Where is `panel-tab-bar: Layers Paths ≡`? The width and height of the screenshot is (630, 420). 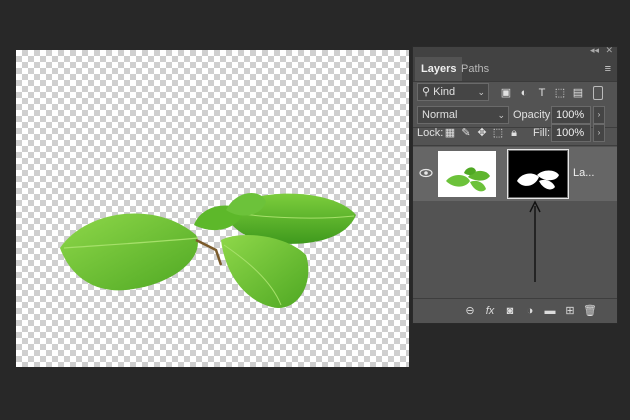 panel-tab-bar: Layers Paths ≡ is located at coordinates (515, 69).